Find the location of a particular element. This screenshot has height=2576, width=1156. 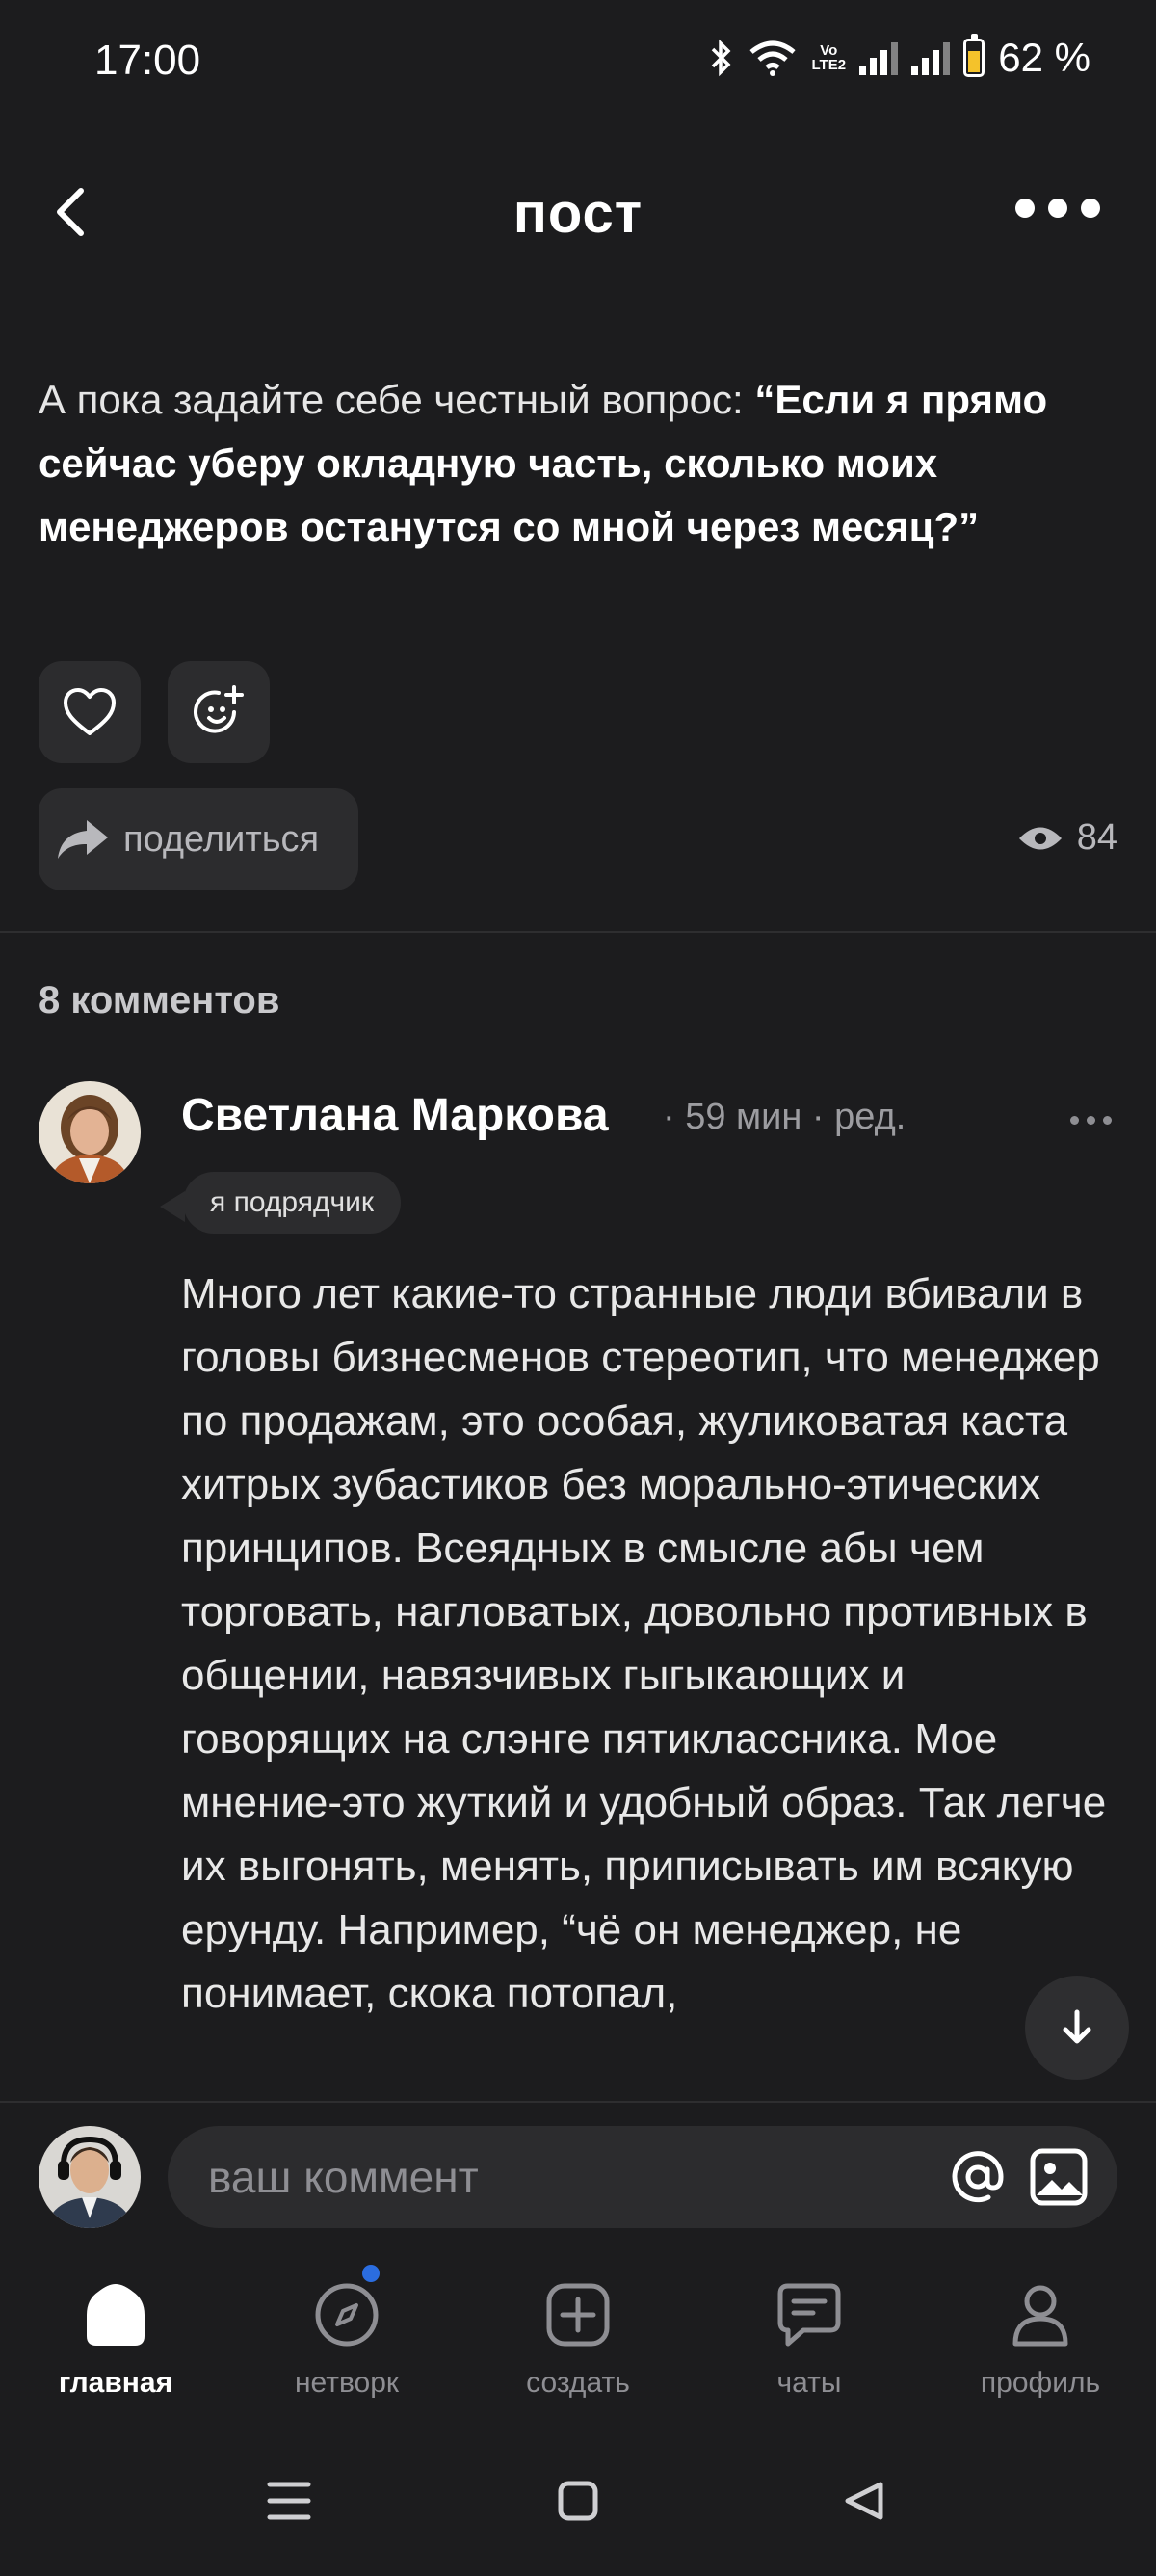

comment-input-box is located at coordinates (642, 2177).